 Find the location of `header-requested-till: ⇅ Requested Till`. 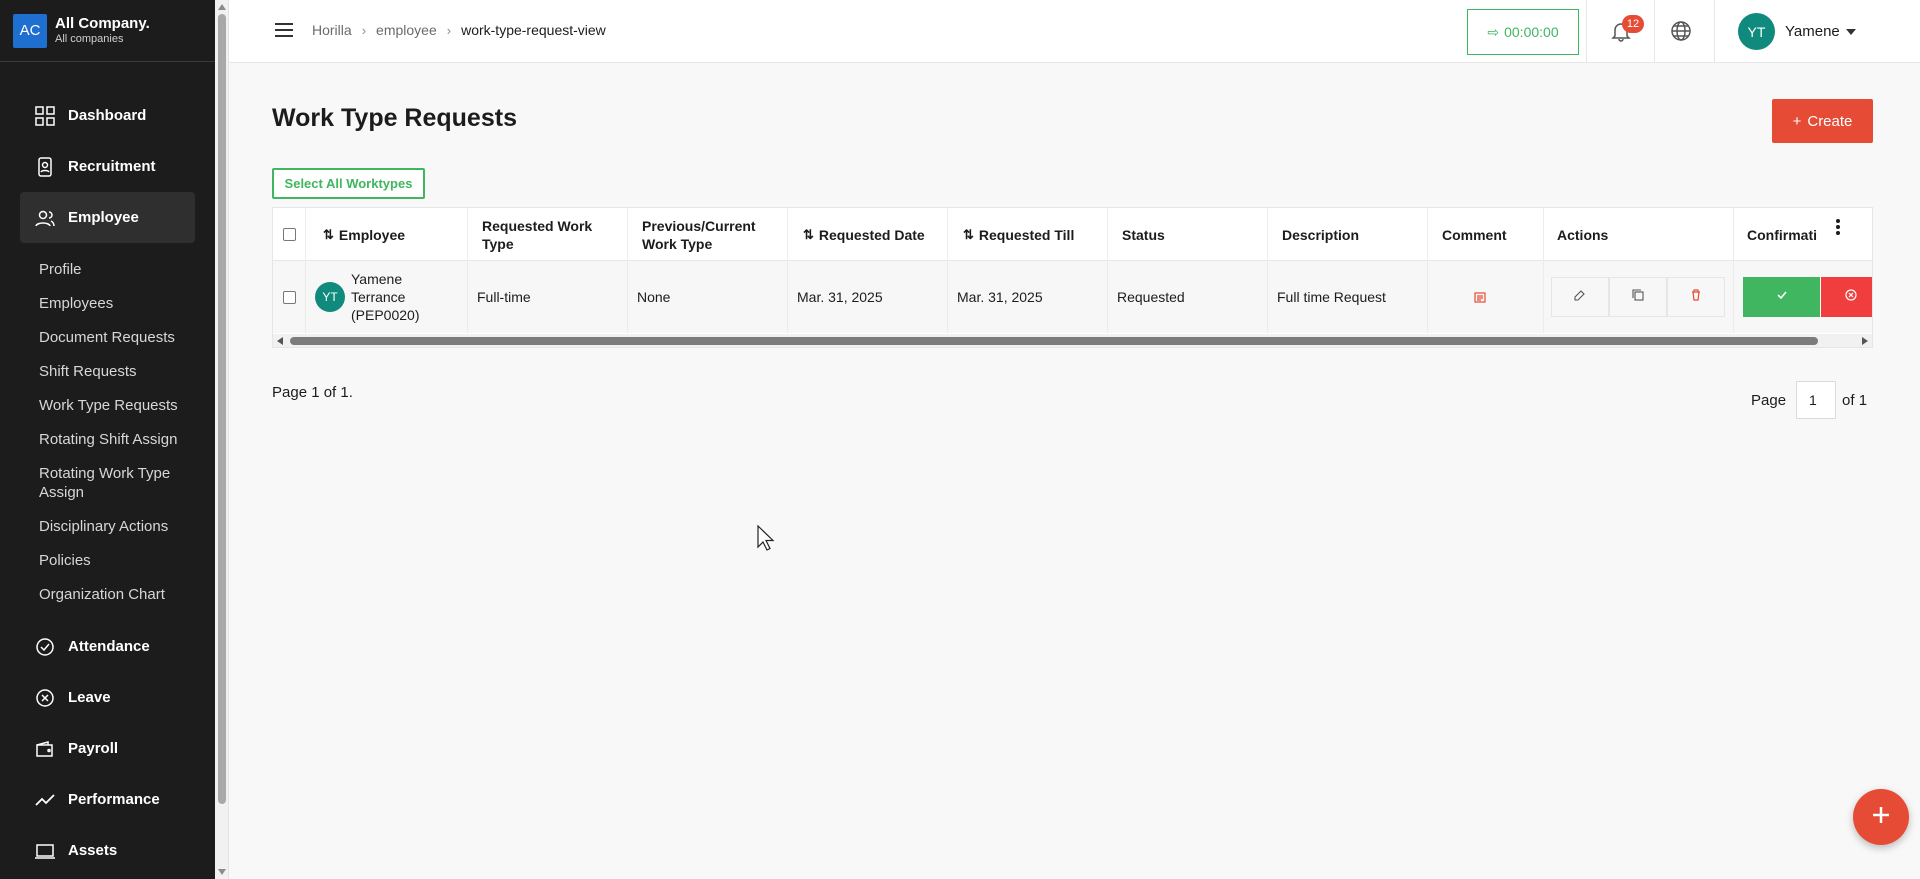

header-requested-till: ⇅ Requested Till is located at coordinates (1018, 234).